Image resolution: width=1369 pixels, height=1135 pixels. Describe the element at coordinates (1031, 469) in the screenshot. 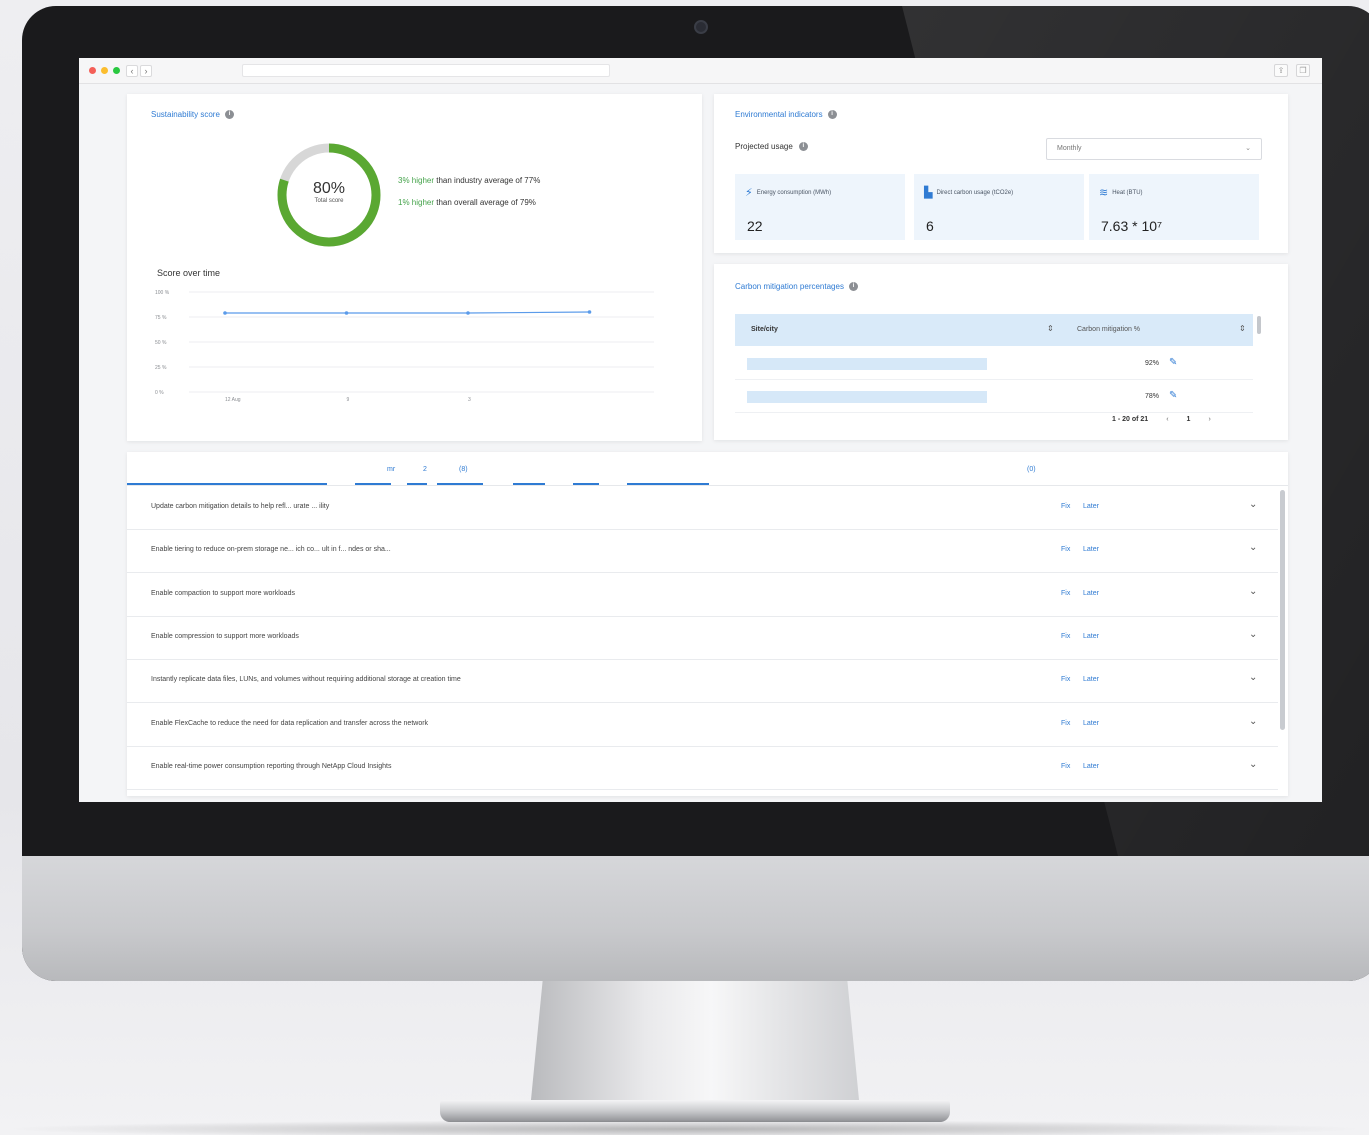

I see `tab-4: (0)` at that location.